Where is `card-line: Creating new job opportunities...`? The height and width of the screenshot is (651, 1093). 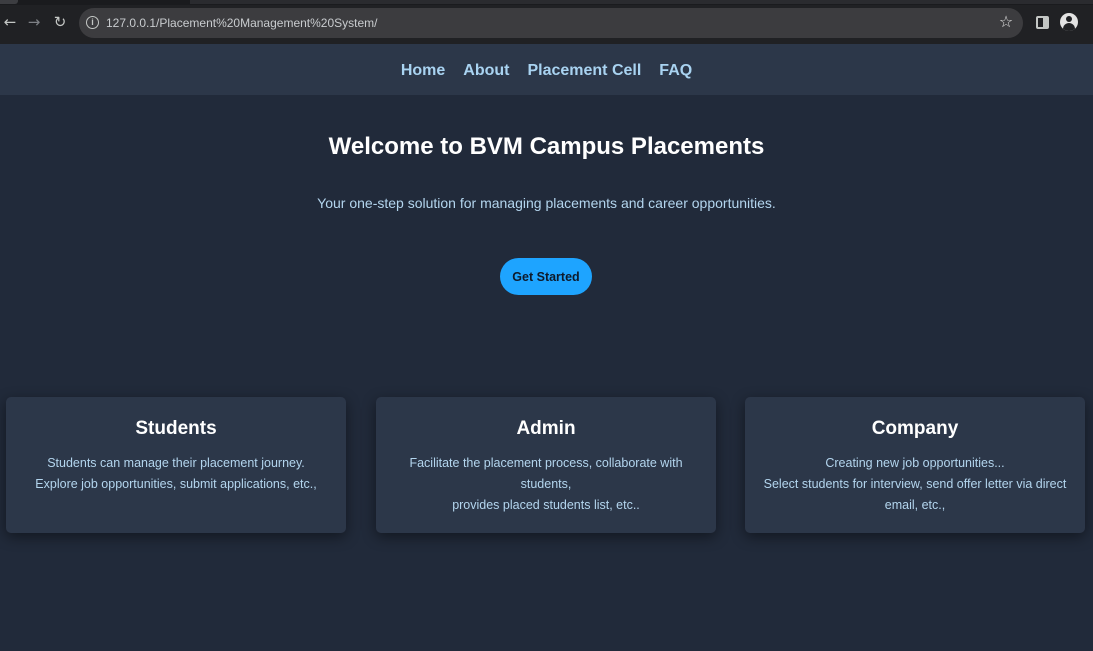
card-line: Creating new job opportunities... is located at coordinates (915, 463).